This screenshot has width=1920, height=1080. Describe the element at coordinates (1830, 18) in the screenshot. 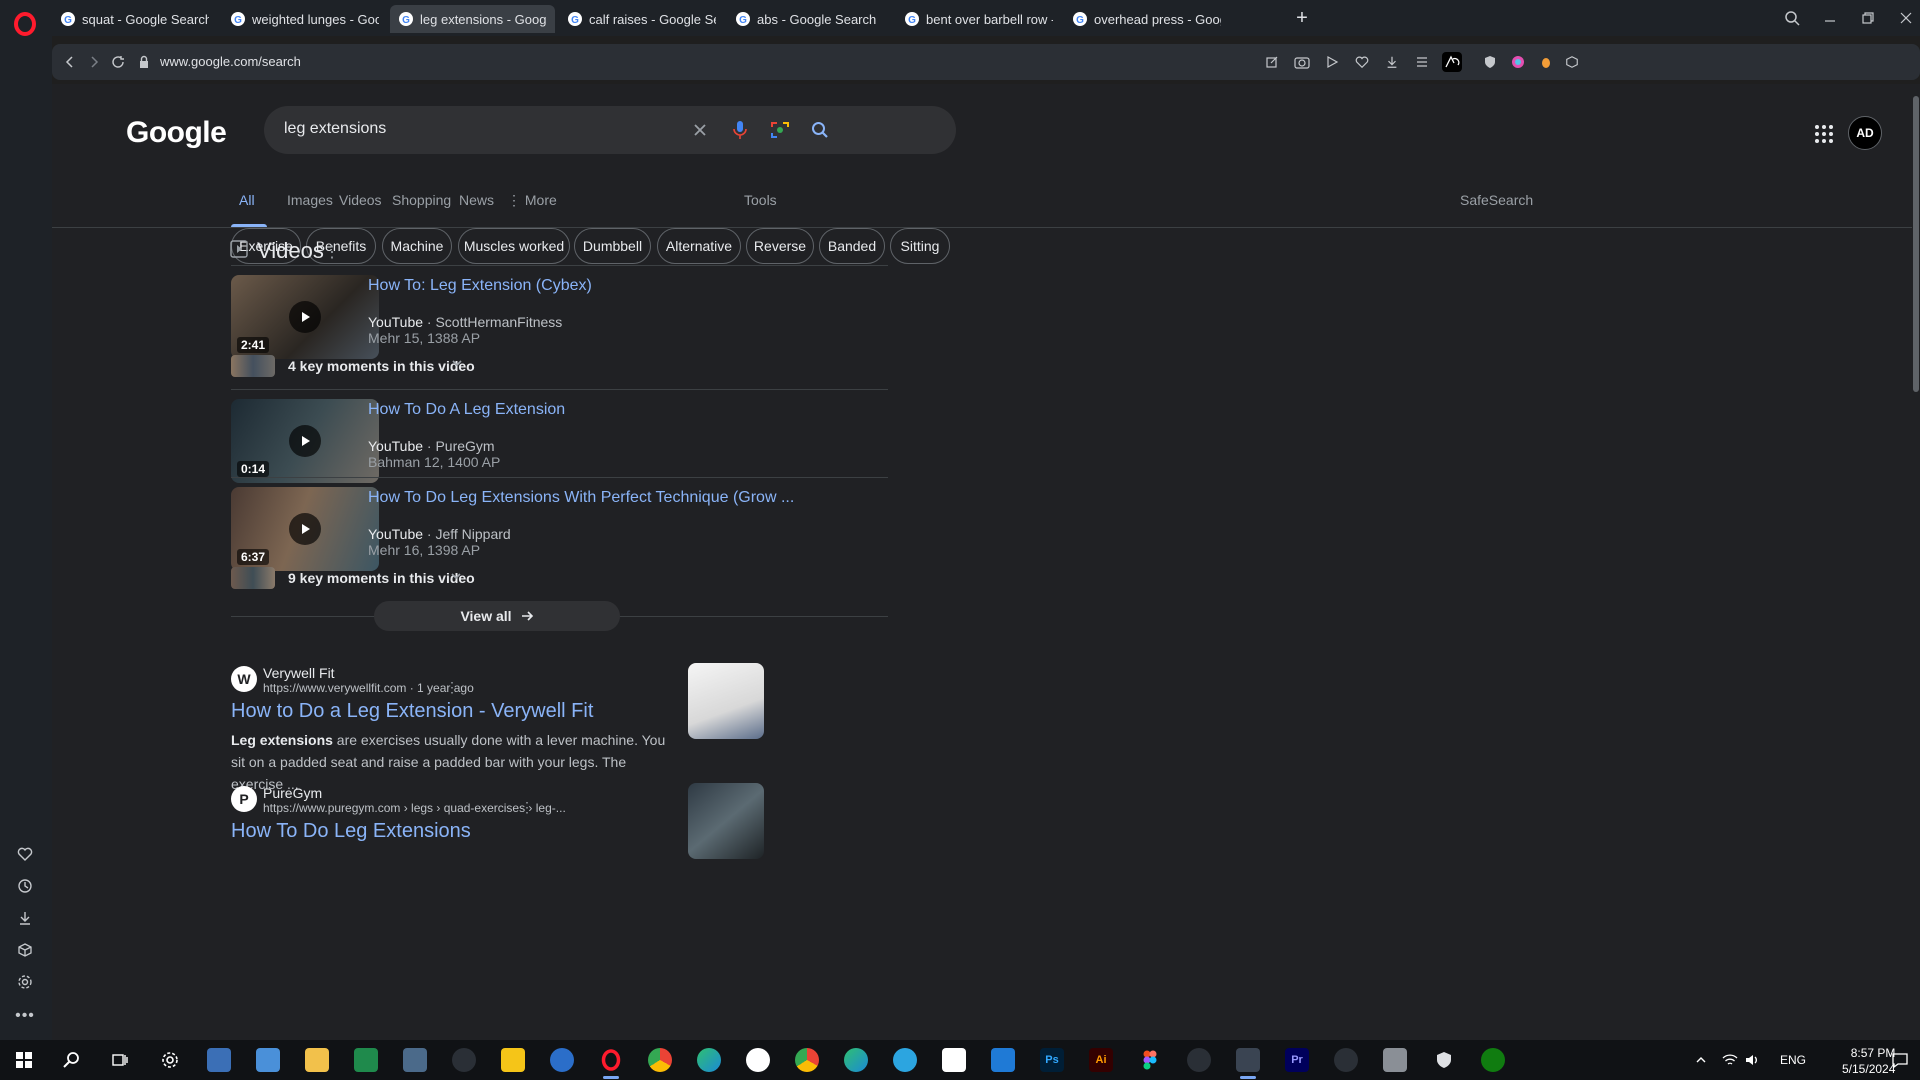

I see `minimize-icon` at that location.